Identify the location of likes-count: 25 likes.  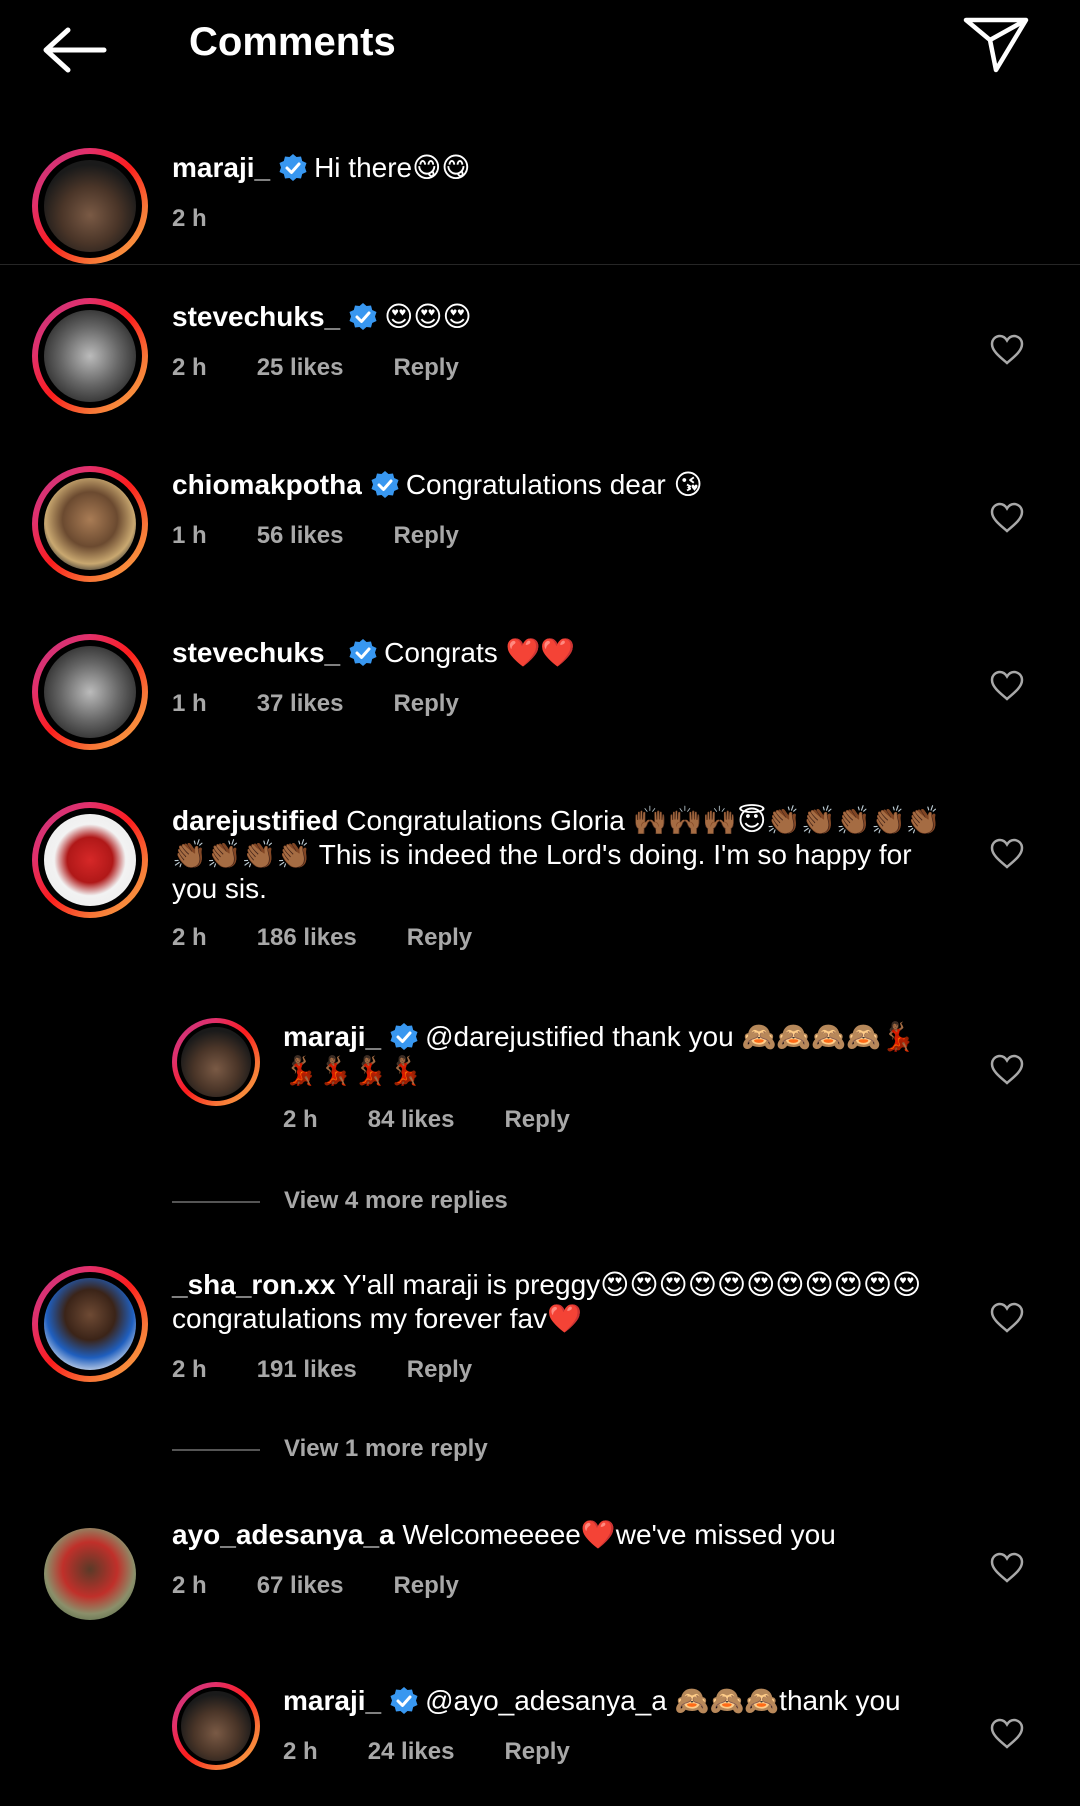
(300, 367).